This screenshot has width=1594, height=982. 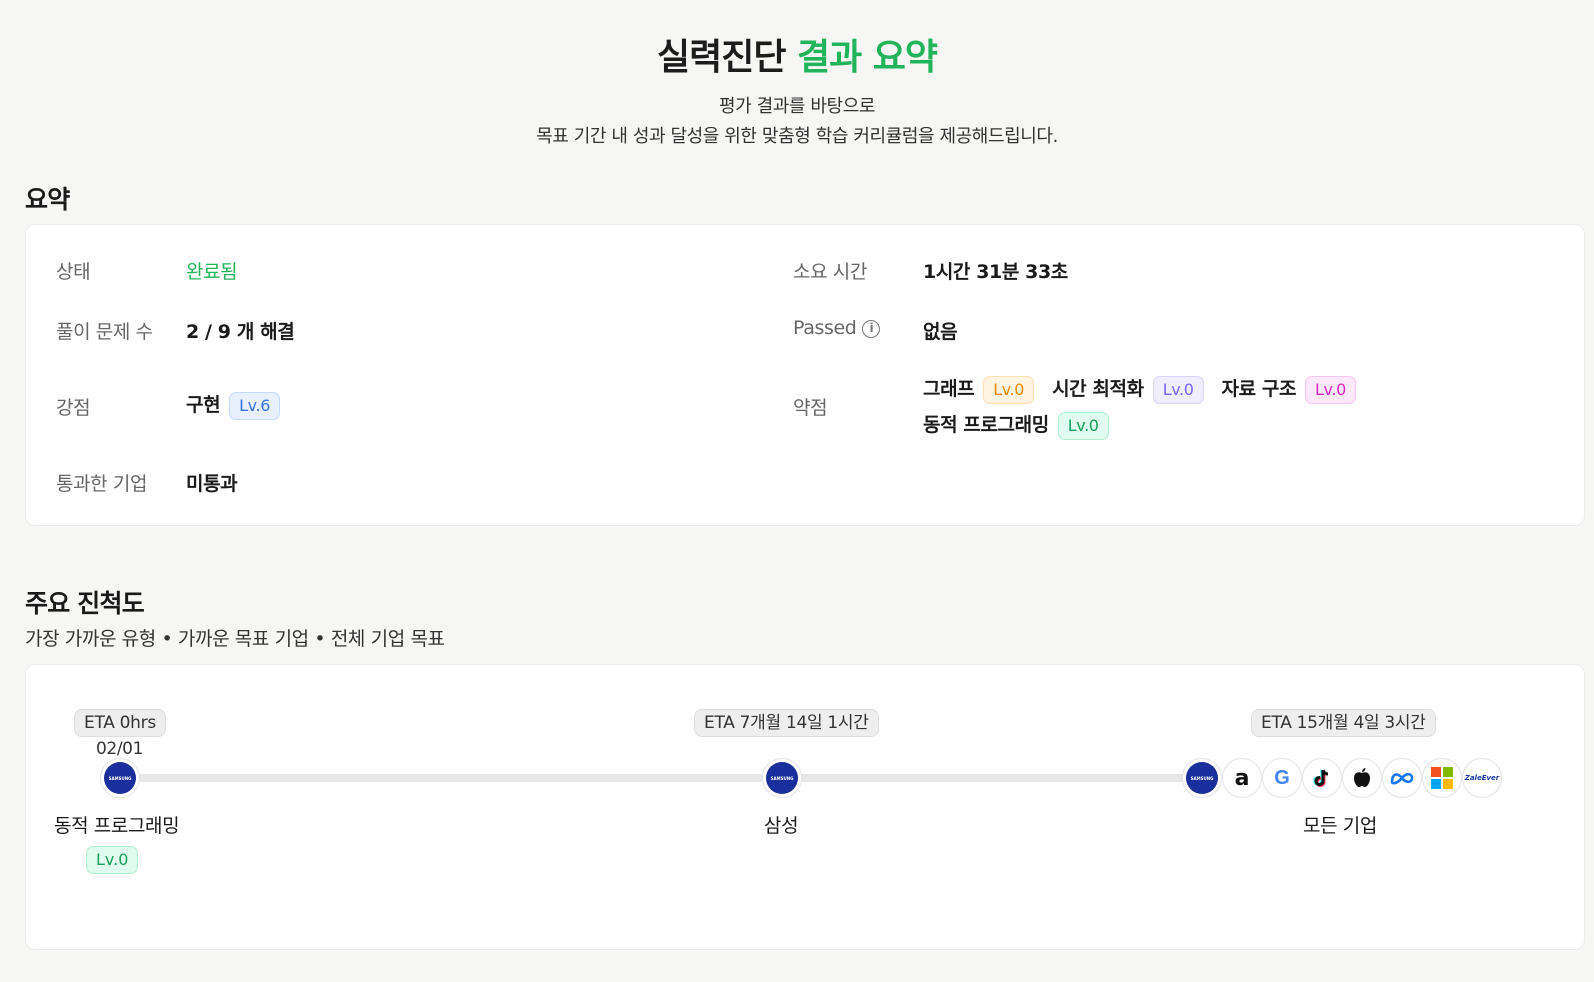 I want to click on weakness-item: 동적 프로그래밍 Lv.0, so click(x=1016, y=425).